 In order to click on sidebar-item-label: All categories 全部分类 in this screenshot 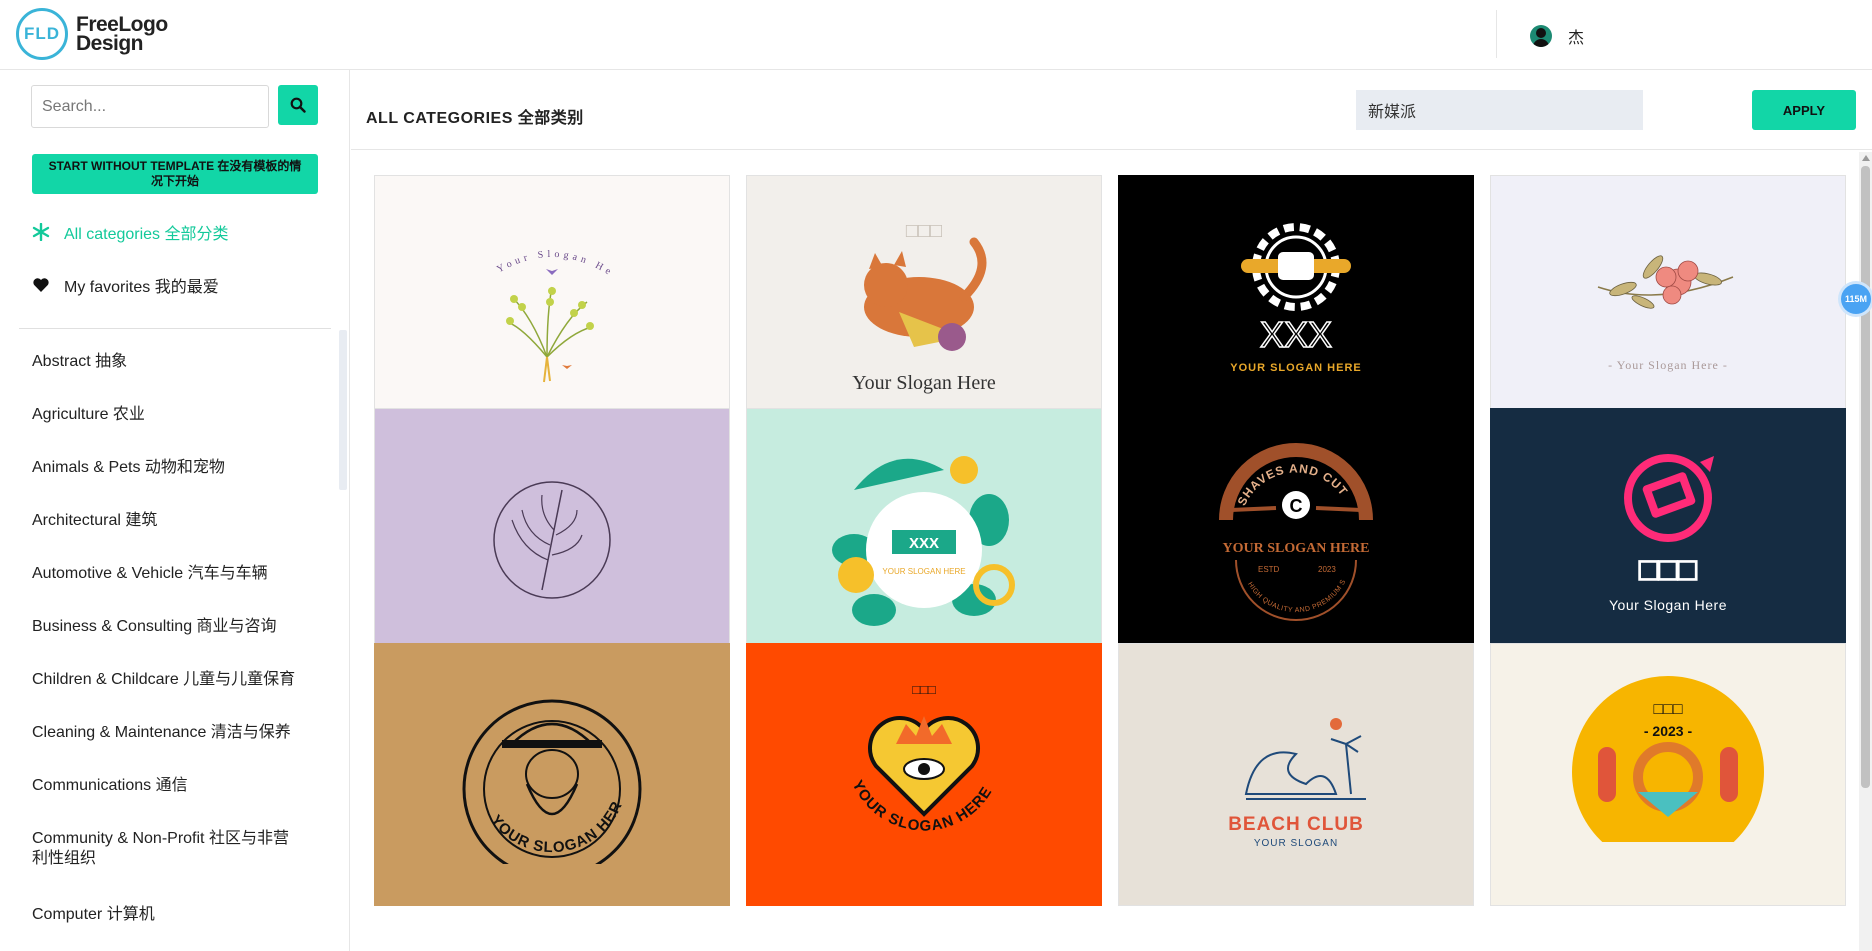, I will do `click(146, 234)`.